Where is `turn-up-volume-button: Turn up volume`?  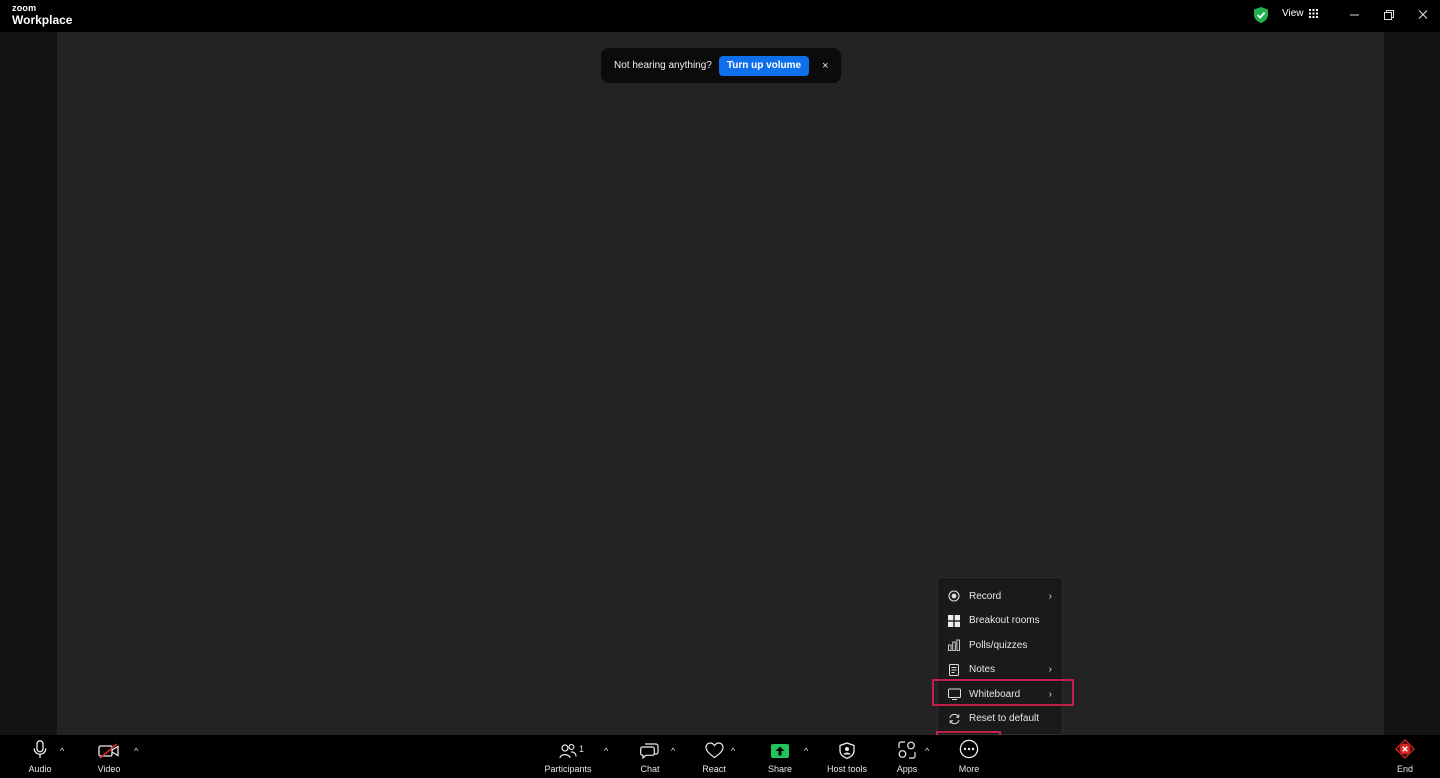
turn-up-volume-button: Turn up volume is located at coordinates (764, 65).